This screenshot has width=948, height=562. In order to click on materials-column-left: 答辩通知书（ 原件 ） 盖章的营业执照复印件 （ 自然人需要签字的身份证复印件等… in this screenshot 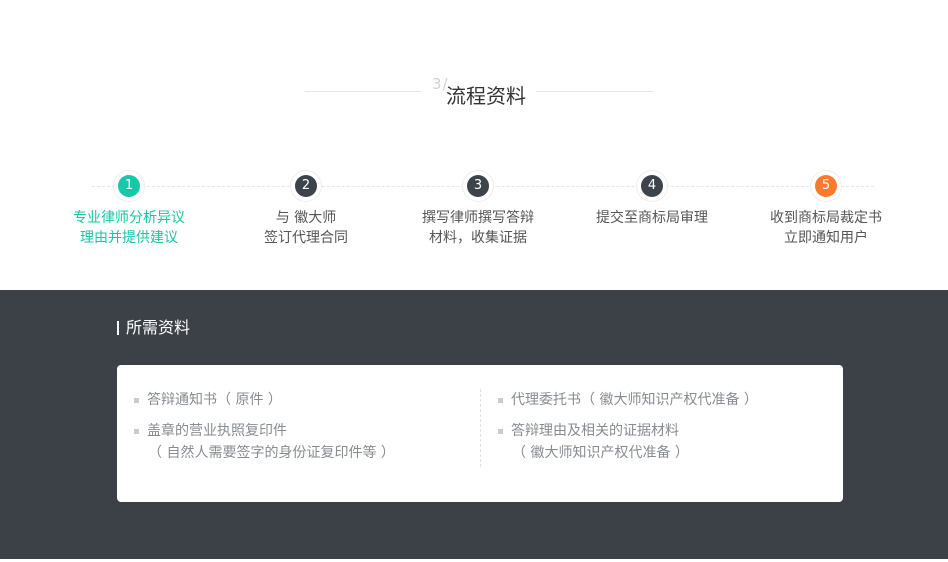, I will do `click(264, 431)`.